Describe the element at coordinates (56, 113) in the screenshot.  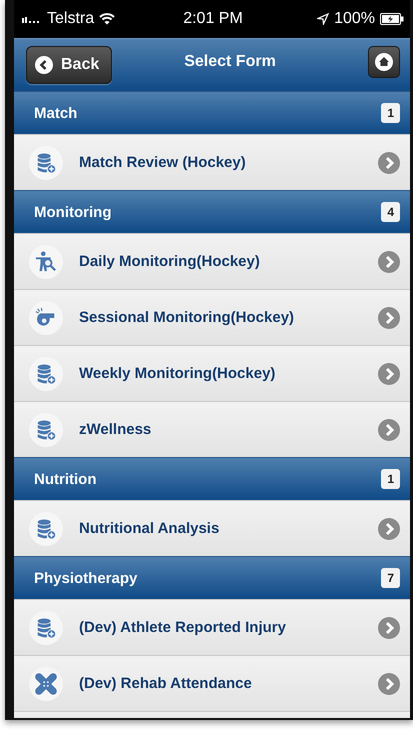
I see `section-title: Match` at that location.